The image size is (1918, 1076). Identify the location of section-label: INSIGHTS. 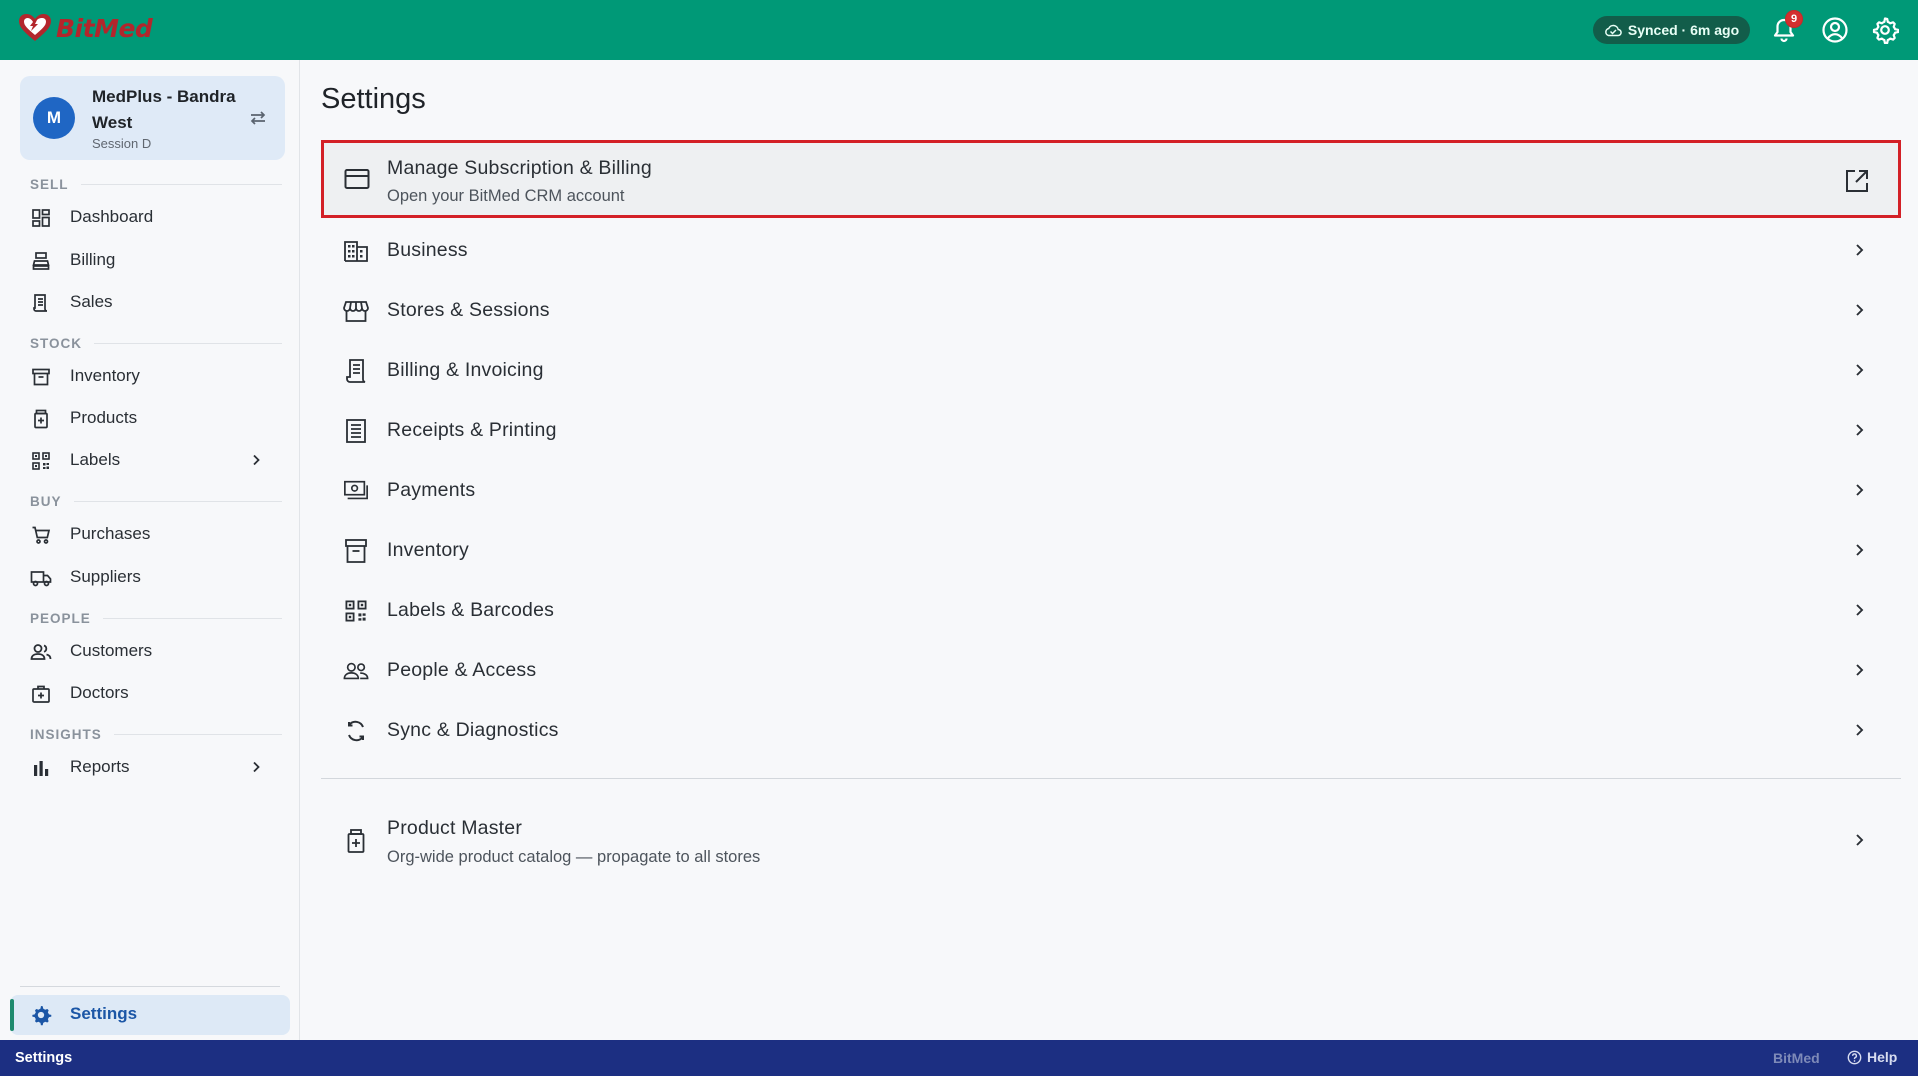
(66, 734).